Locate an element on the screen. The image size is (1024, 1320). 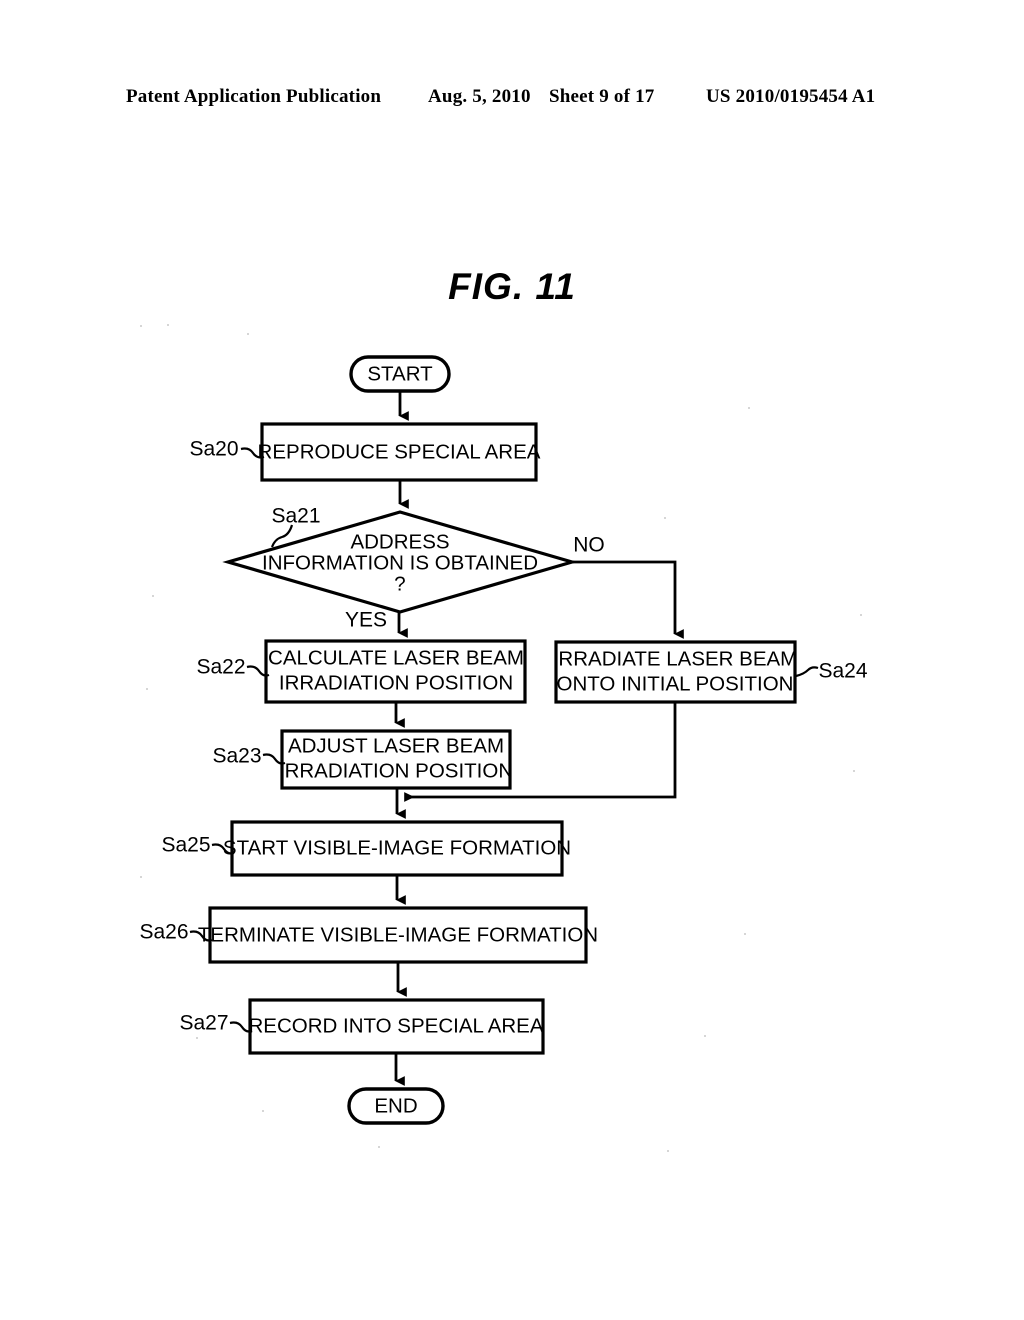
sa20-step-id: Sa20 is located at coordinates (213, 449).